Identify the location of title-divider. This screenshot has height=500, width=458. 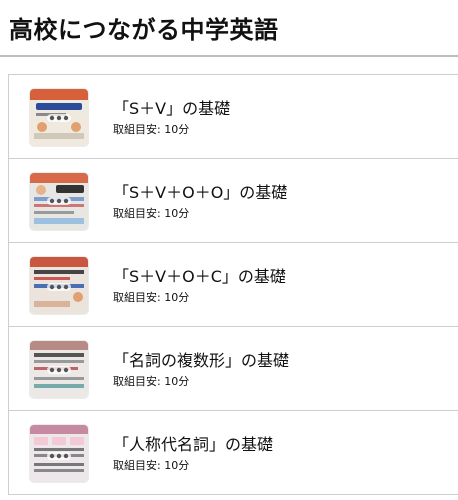
(229, 56).